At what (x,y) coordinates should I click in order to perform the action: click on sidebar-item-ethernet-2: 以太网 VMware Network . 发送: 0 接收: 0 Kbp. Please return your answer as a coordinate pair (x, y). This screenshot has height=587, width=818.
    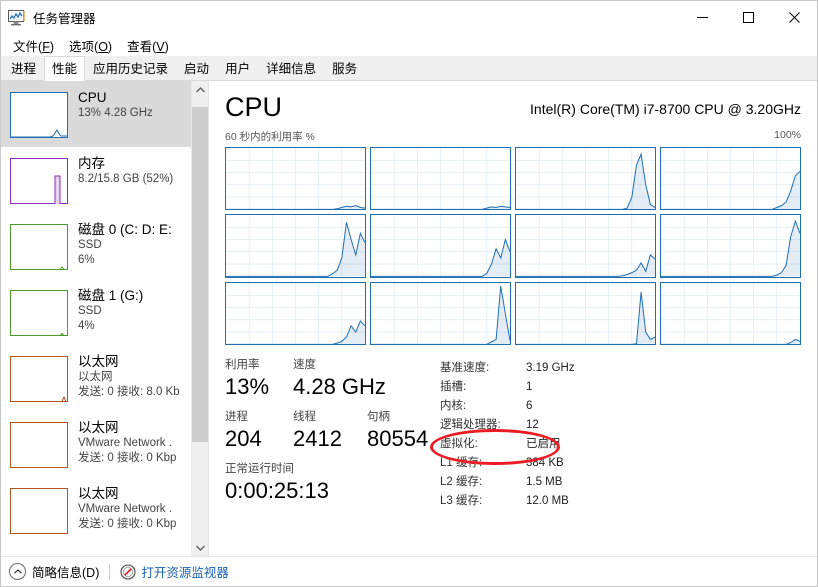
    Looking at the image, I should click on (96, 444).